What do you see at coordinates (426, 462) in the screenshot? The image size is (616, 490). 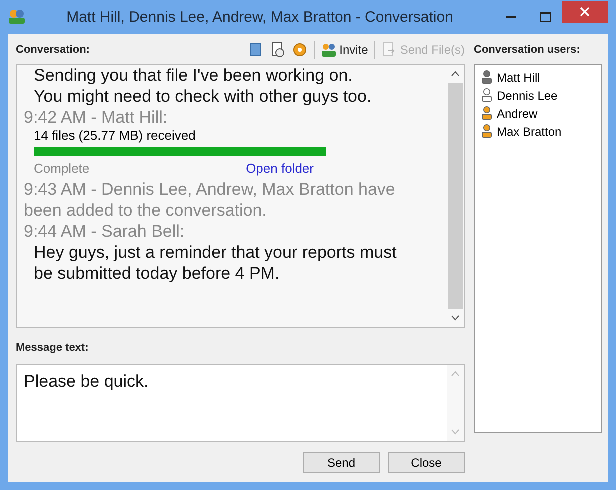 I see `close-button: Close` at bounding box center [426, 462].